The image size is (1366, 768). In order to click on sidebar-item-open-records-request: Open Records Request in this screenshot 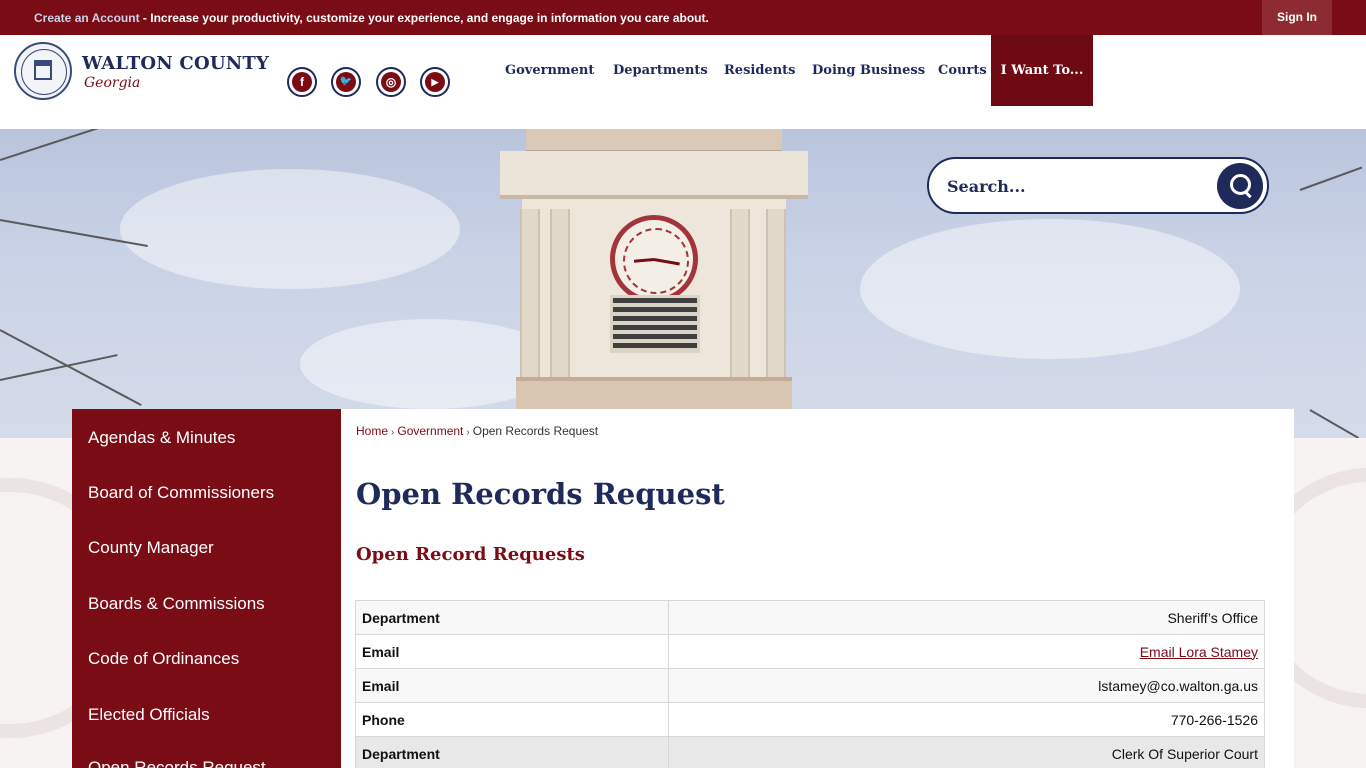, I will do `click(177, 763)`.